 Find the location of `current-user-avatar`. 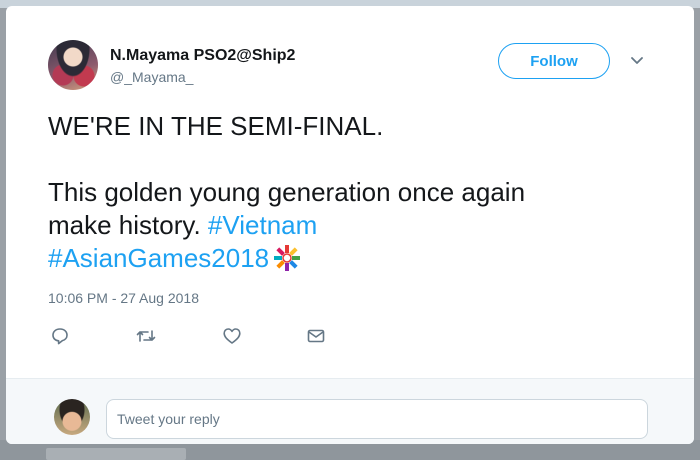

current-user-avatar is located at coordinates (72, 417).